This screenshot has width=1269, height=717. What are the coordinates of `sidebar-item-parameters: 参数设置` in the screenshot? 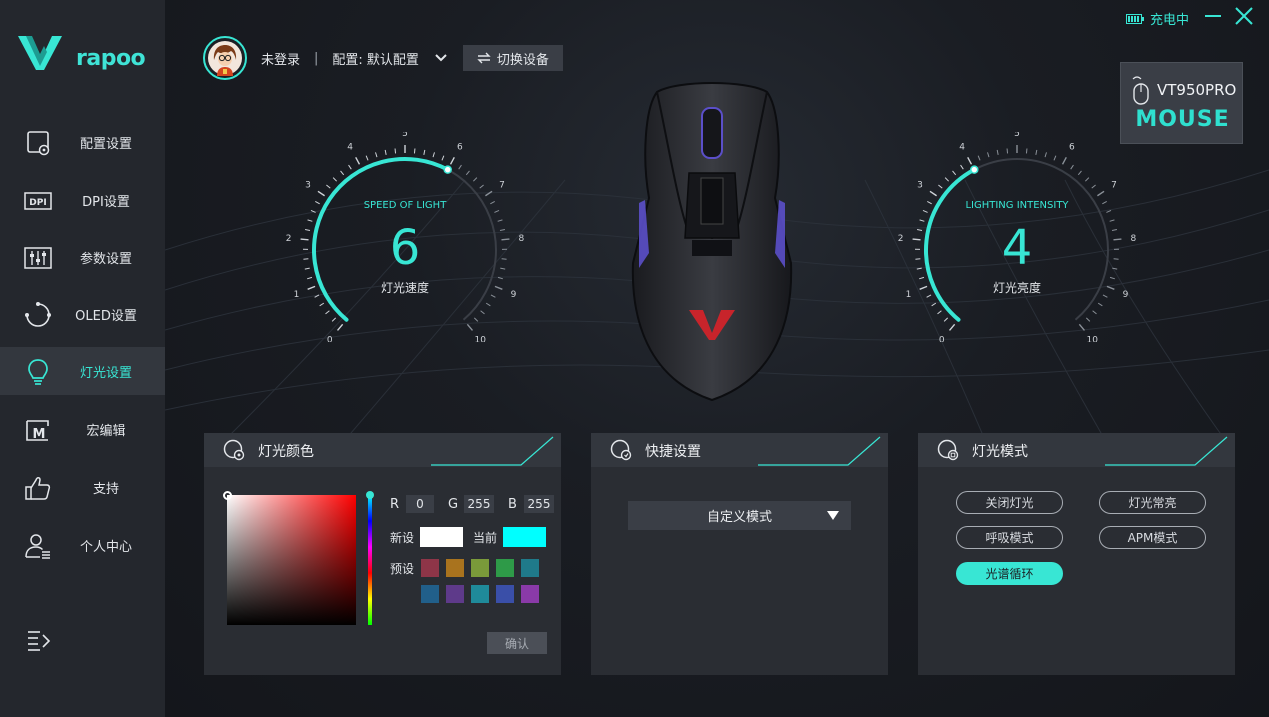 It's located at (82, 257).